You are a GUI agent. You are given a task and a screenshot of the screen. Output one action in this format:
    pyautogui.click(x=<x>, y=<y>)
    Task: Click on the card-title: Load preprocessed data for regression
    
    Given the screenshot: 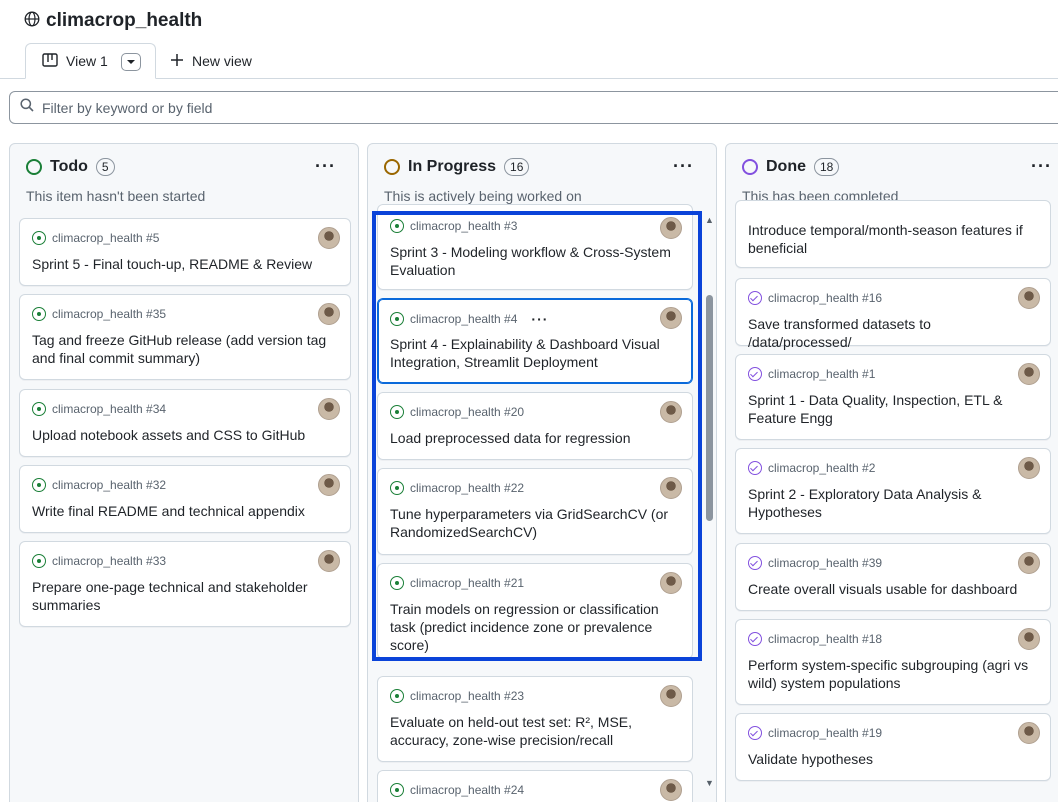 What is the action you would take?
    pyautogui.click(x=535, y=438)
    